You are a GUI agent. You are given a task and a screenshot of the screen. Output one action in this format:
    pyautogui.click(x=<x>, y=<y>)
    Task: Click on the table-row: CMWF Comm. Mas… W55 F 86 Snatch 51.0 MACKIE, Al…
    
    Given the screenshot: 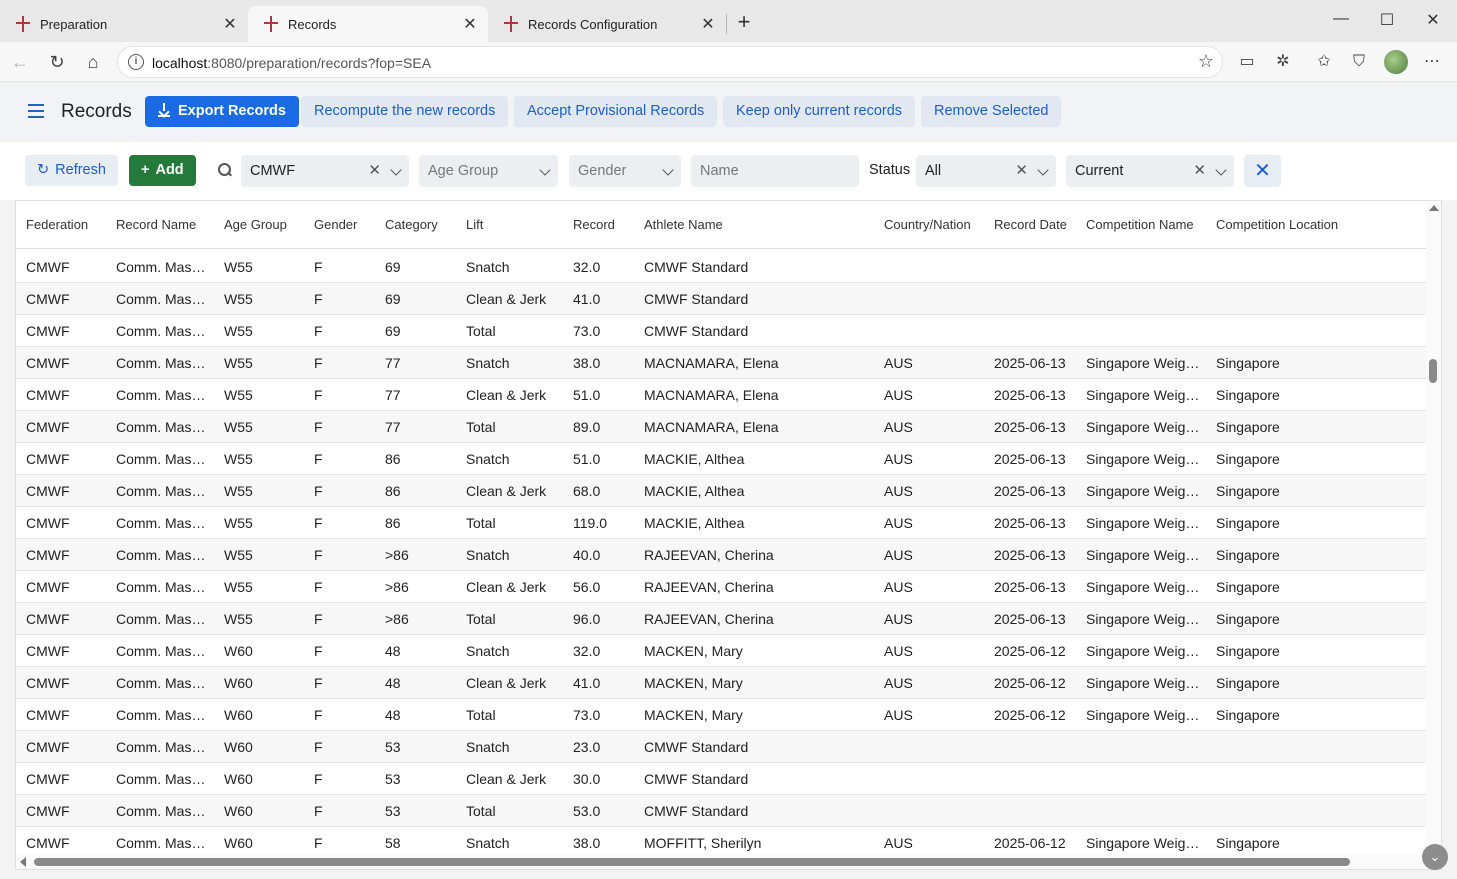 What is the action you would take?
    pyautogui.click(x=721, y=459)
    